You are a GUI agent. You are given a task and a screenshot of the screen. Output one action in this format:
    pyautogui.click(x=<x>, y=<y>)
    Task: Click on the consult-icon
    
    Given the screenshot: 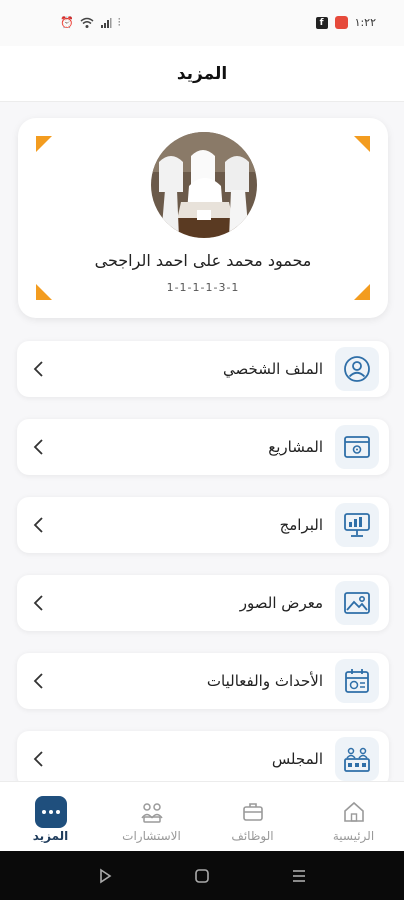 What is the action you would take?
    pyautogui.click(x=152, y=812)
    